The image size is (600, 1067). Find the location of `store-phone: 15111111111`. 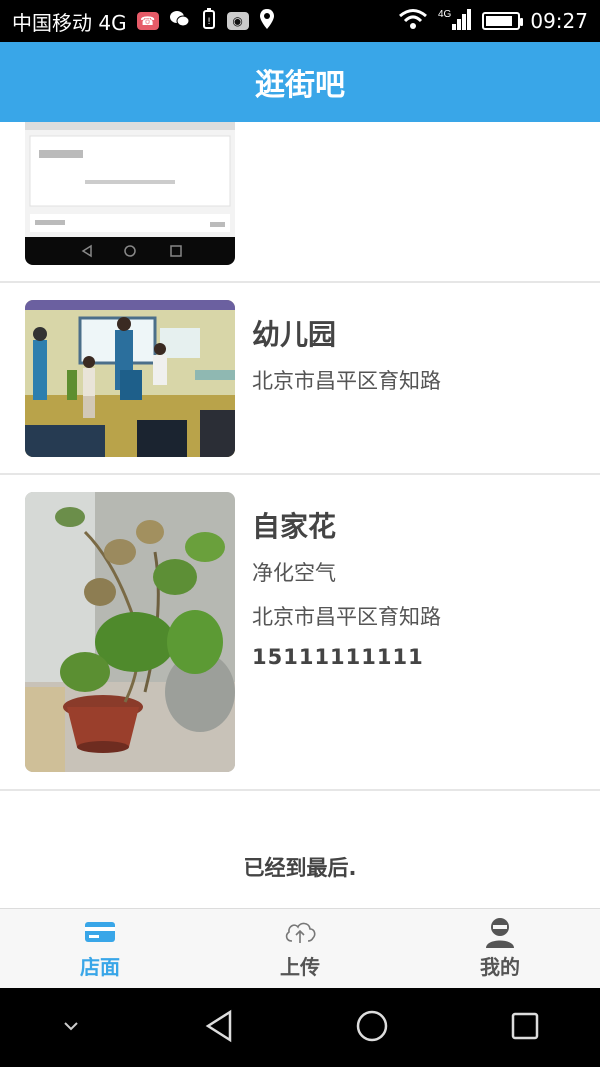

store-phone: 15111111111 is located at coordinates (338, 657).